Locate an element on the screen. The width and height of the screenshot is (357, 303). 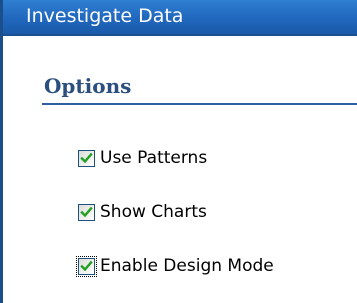
show-charts-checkbox is located at coordinates (86, 212).